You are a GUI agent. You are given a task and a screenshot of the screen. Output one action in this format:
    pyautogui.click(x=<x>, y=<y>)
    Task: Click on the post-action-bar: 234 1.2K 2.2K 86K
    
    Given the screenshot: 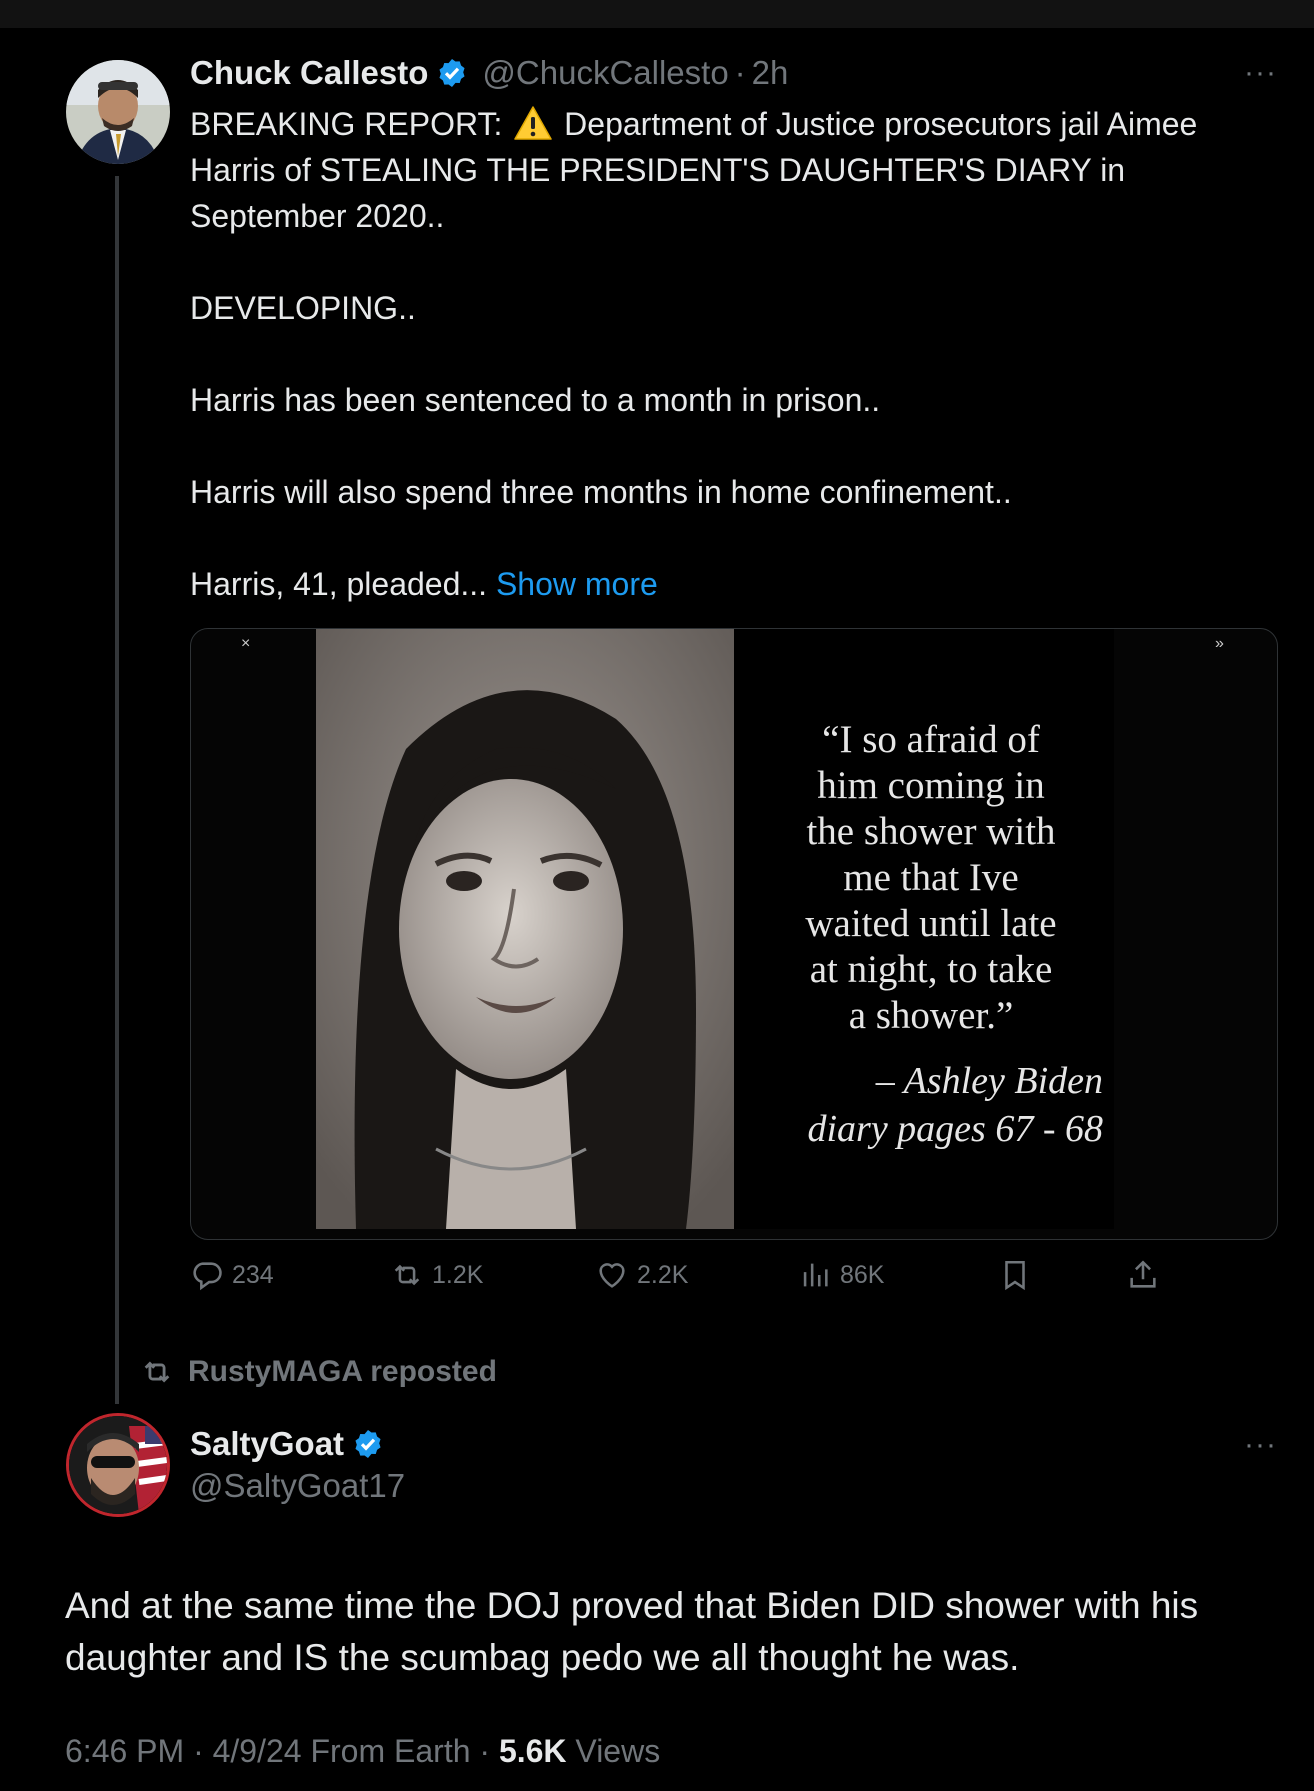 What is the action you would take?
    pyautogui.click(x=690, y=1278)
    